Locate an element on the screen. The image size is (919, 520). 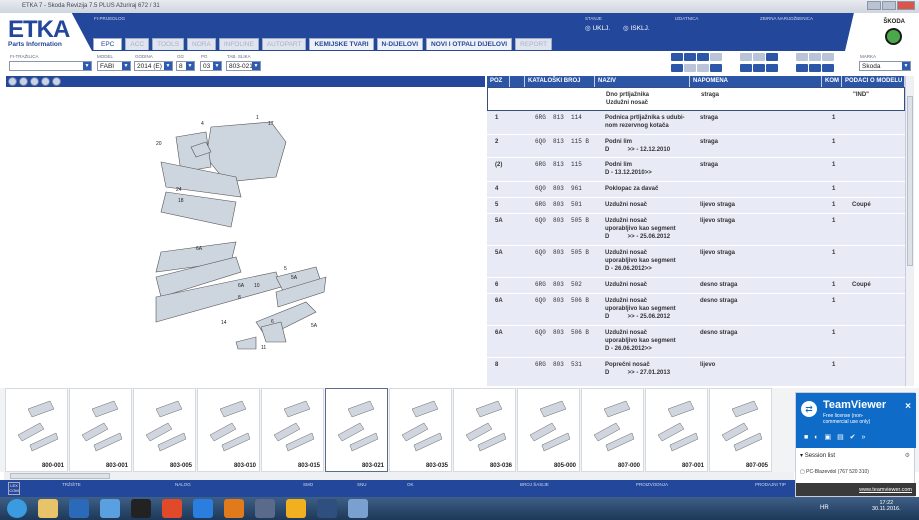
chrome-icon is located at coordinates (172, 508).